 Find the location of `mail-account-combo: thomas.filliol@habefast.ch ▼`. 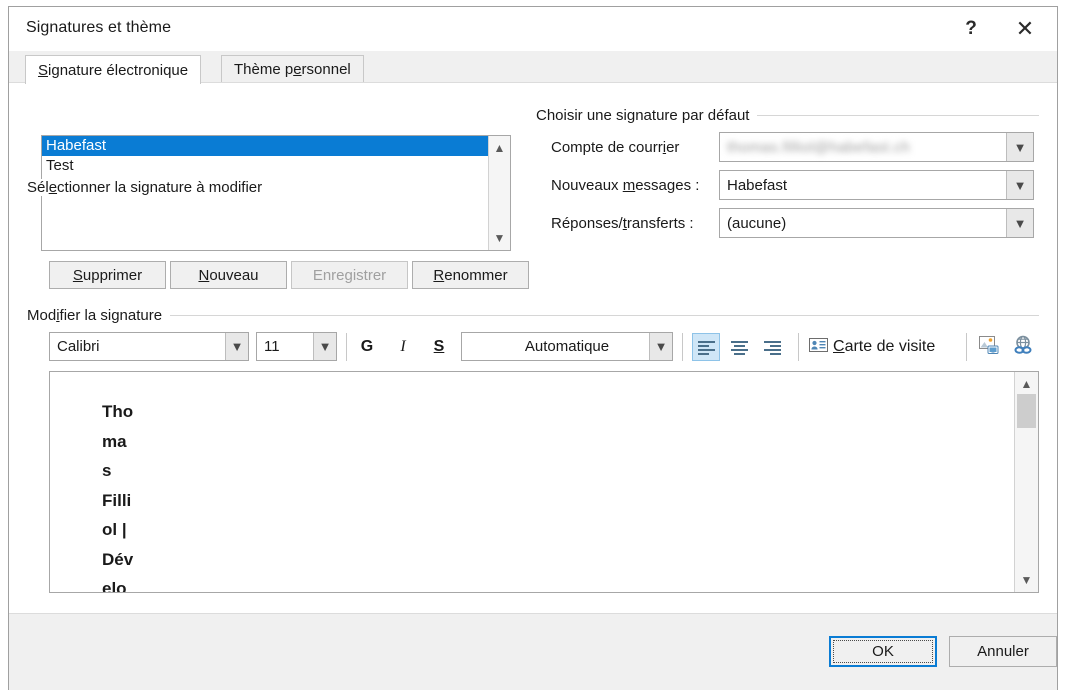

mail-account-combo: thomas.filliol@habefast.ch ▼ is located at coordinates (876, 147).